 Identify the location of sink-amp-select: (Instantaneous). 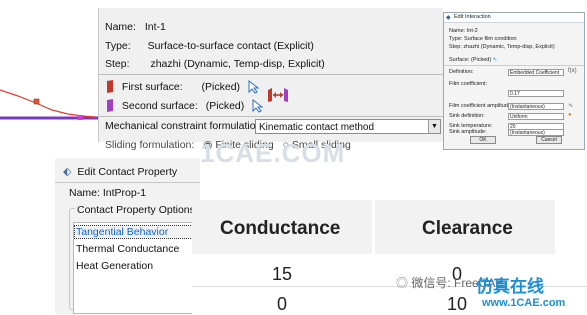
(536, 132).